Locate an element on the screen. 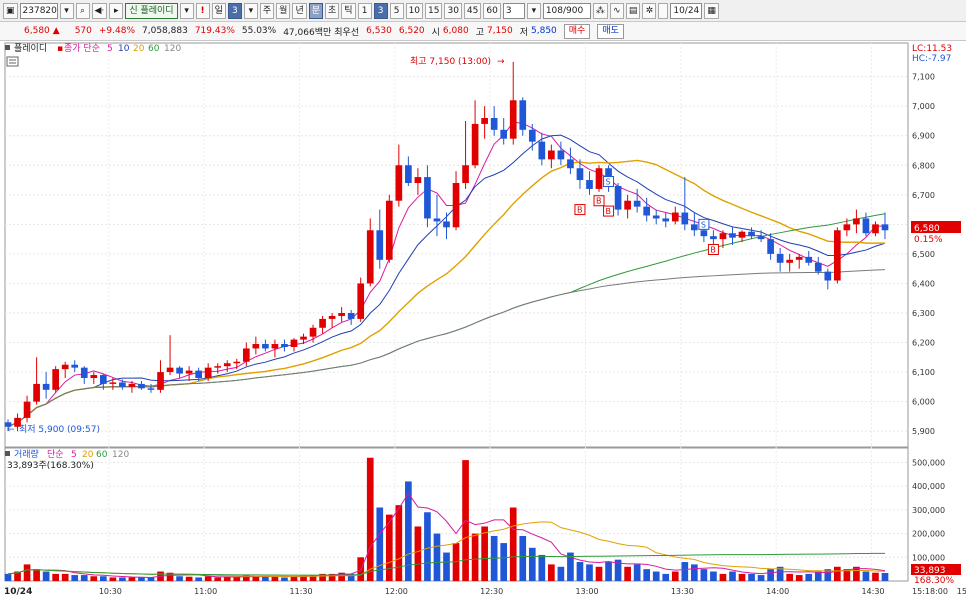  search-icon: ⌕ is located at coordinates (82, 10).